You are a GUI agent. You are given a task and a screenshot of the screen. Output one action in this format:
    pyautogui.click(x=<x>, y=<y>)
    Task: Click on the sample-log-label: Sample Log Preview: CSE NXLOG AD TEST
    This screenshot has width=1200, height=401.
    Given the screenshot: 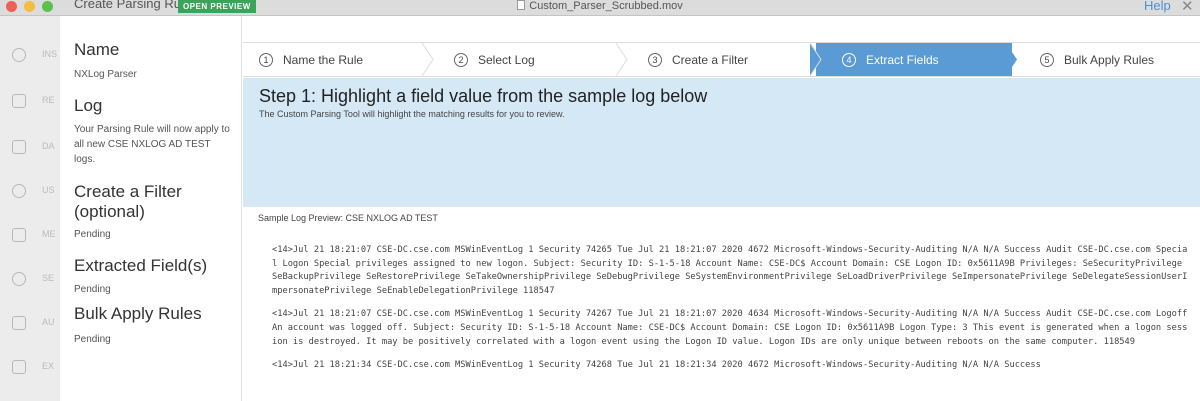 What is the action you would take?
    pyautogui.click(x=348, y=218)
    